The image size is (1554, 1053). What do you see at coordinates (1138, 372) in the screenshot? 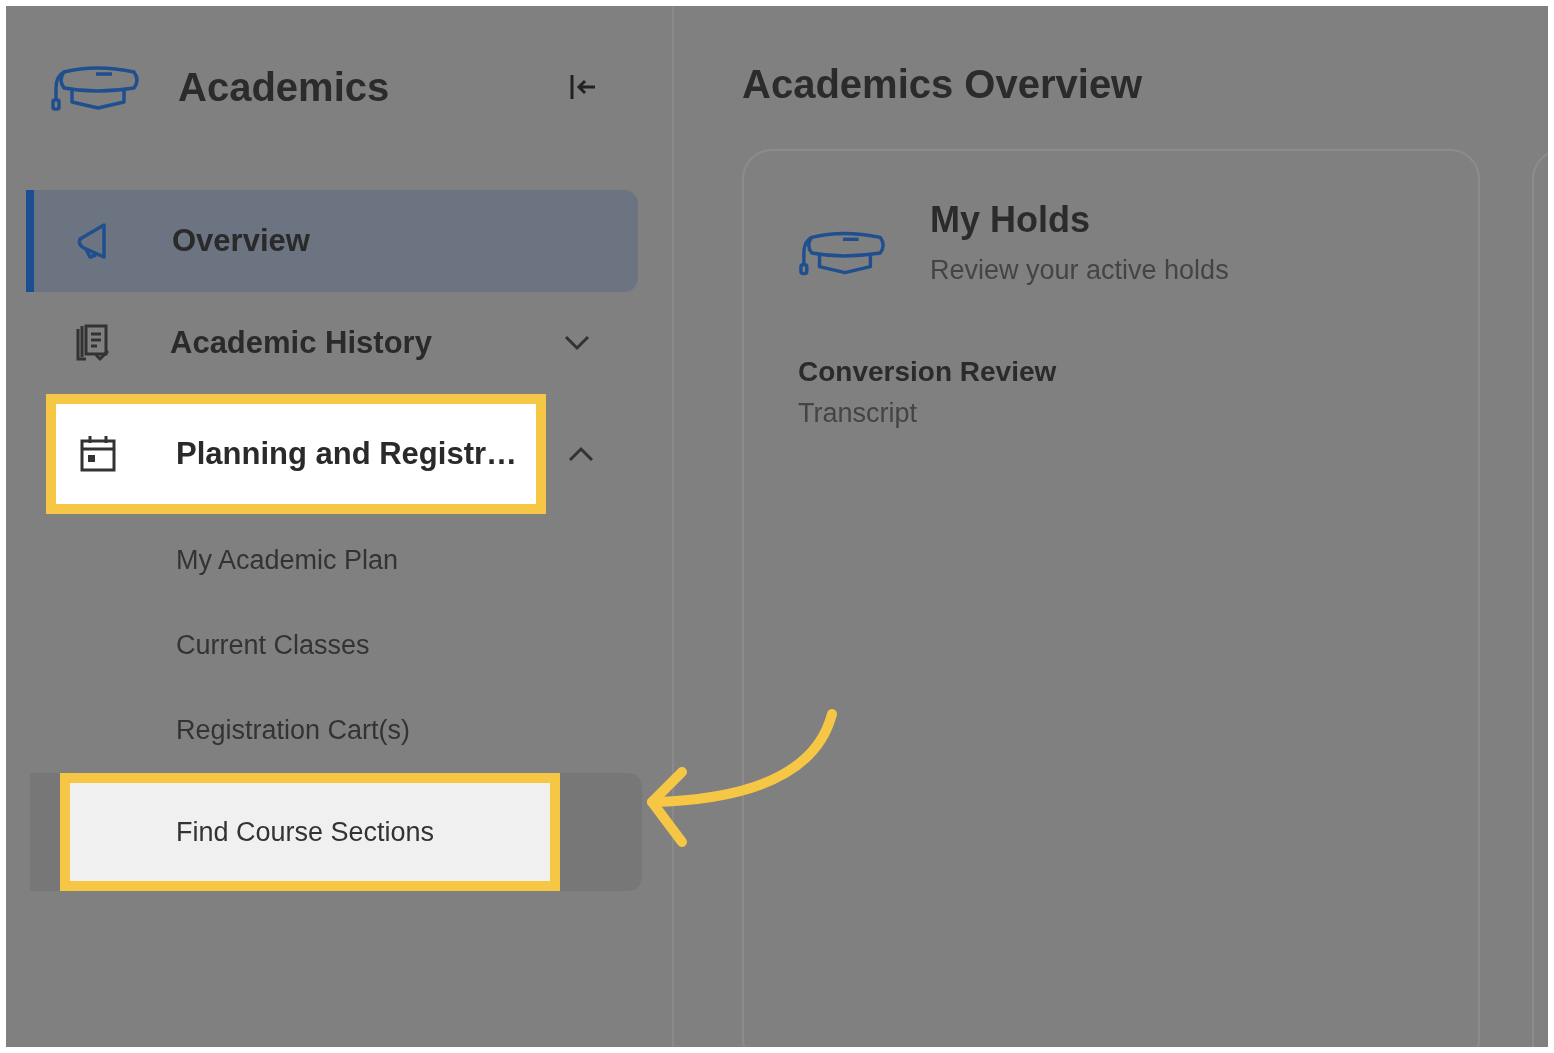
I see `hold-name: Conversion Review` at bounding box center [1138, 372].